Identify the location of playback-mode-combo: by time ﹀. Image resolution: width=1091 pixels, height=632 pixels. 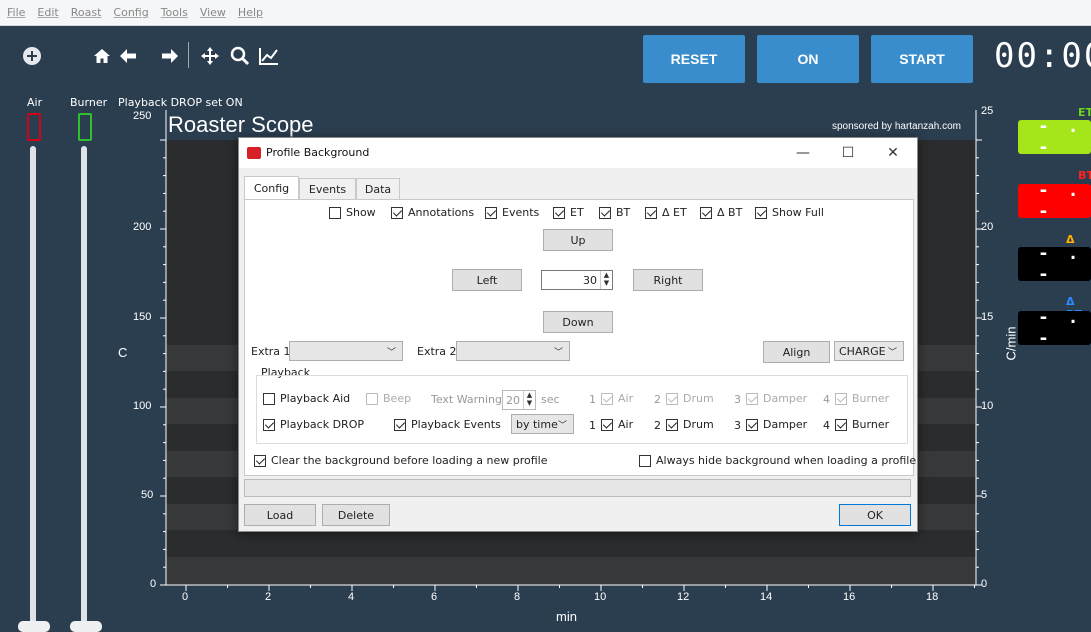
(542, 424).